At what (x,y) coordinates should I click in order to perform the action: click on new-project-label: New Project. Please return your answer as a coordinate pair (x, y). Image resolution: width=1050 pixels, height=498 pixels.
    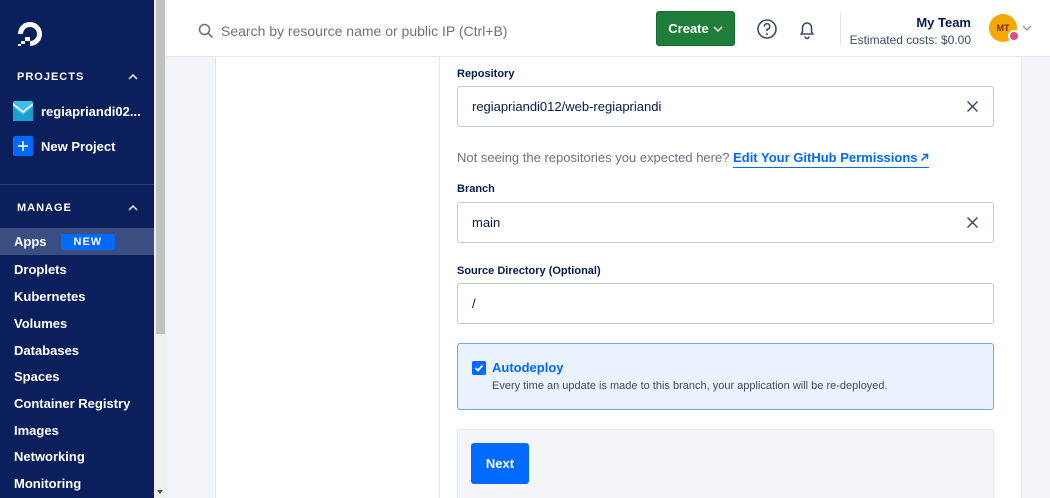
    Looking at the image, I should click on (78, 146).